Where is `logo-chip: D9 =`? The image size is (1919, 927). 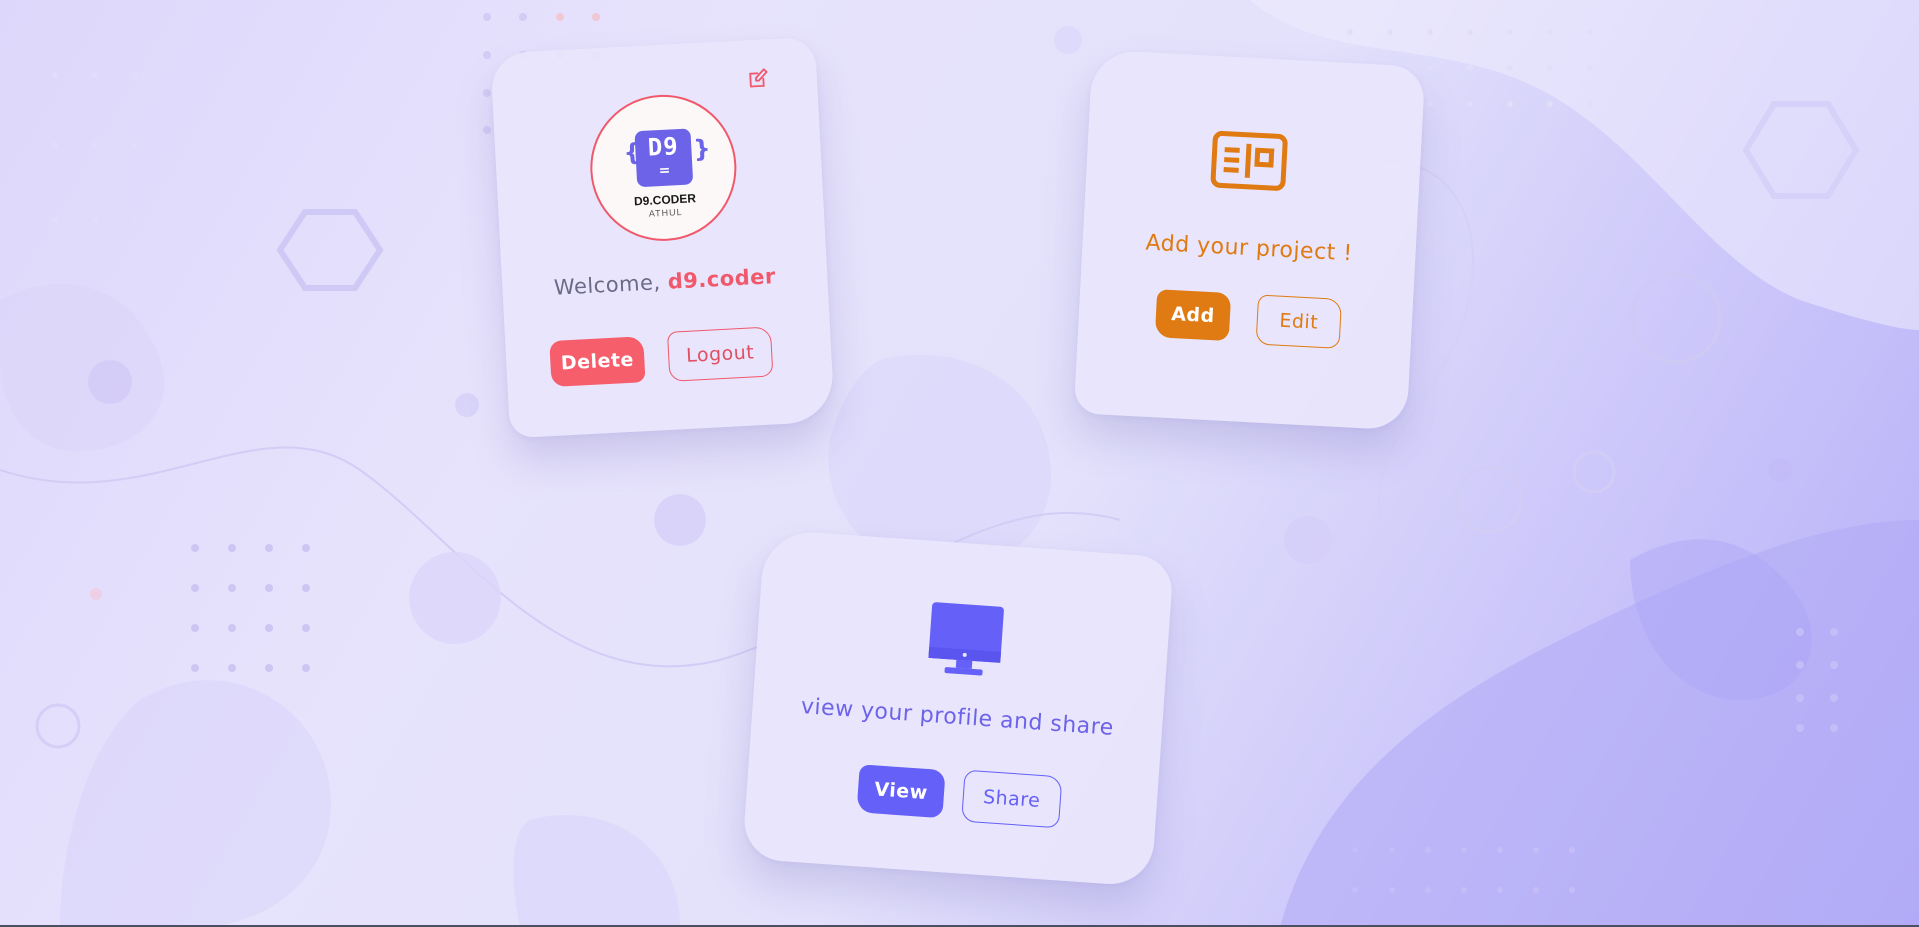 logo-chip: D9 = is located at coordinates (664, 158).